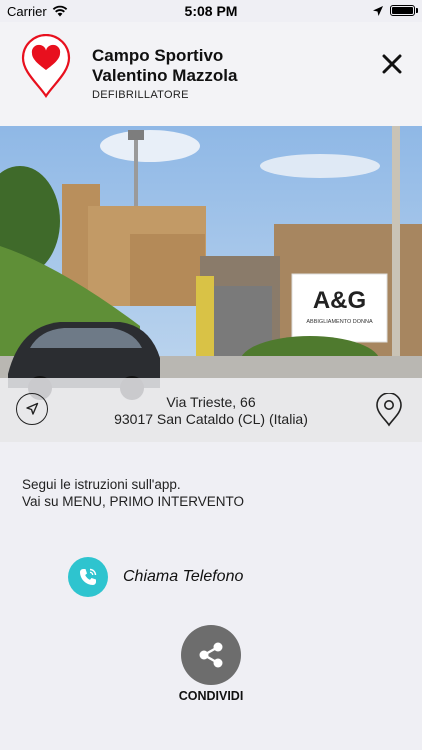 This screenshot has width=422, height=750. I want to click on category-subtitle: DEFIBRILLATORE, so click(140, 95).